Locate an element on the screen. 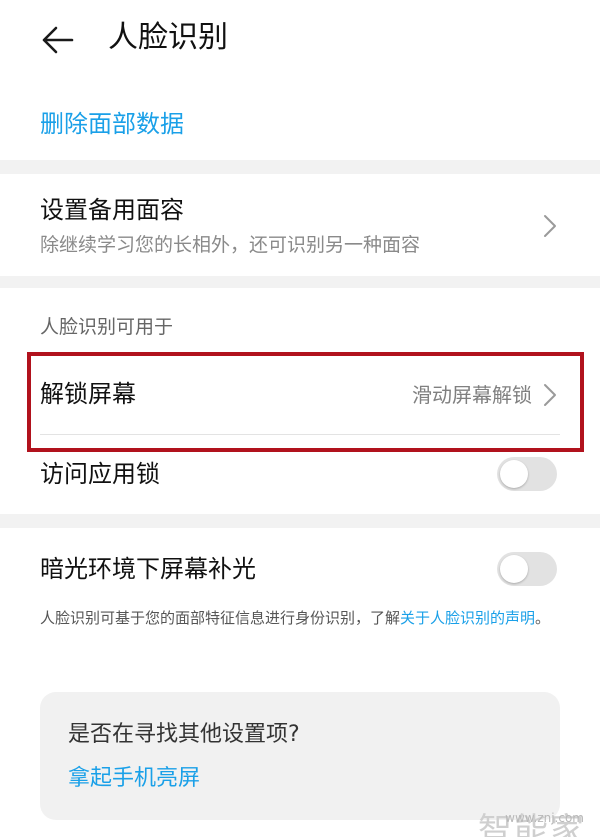  app-lock-row: 访问应用锁 is located at coordinates (300, 483).